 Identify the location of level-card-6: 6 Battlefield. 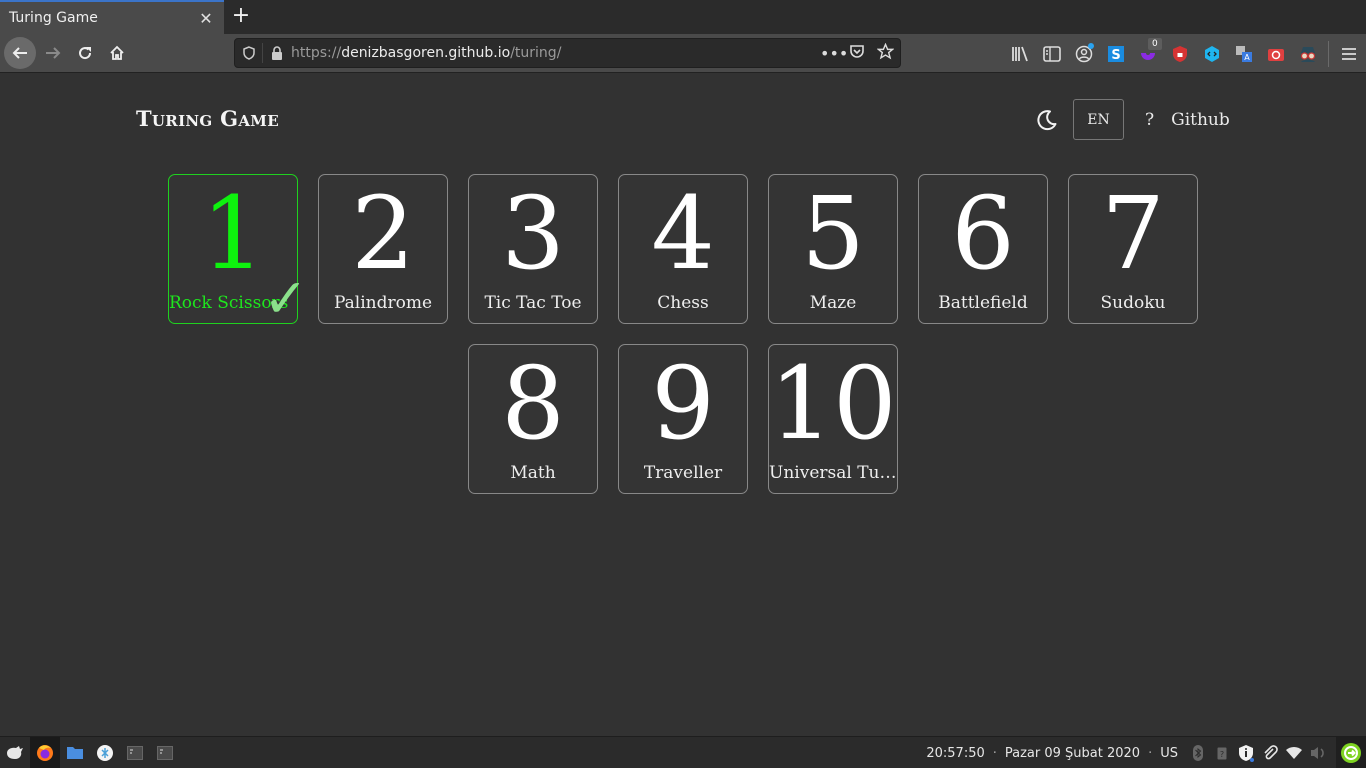
(983, 249).